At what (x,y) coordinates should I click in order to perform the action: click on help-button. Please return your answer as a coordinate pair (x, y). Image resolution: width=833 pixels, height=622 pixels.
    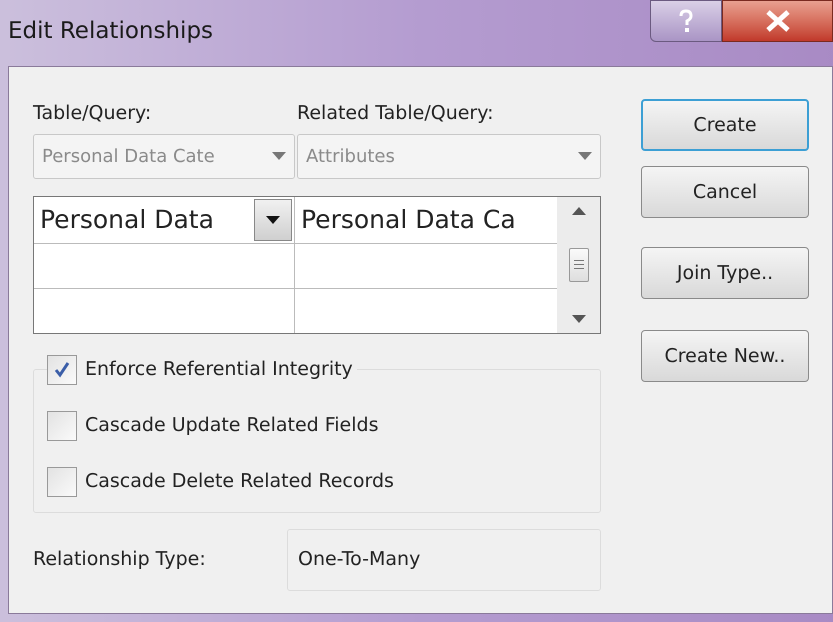
    Looking at the image, I should click on (686, 21).